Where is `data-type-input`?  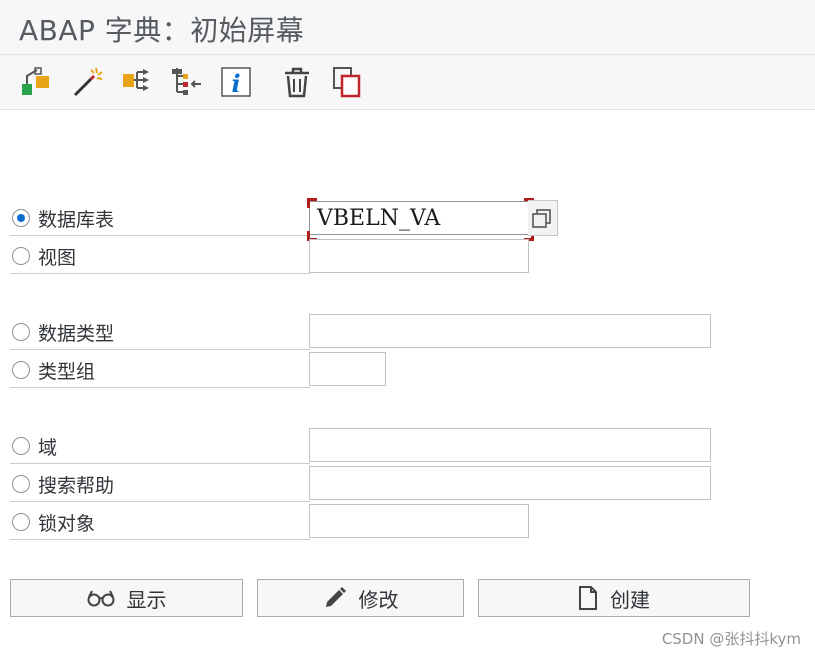 data-type-input is located at coordinates (510, 331).